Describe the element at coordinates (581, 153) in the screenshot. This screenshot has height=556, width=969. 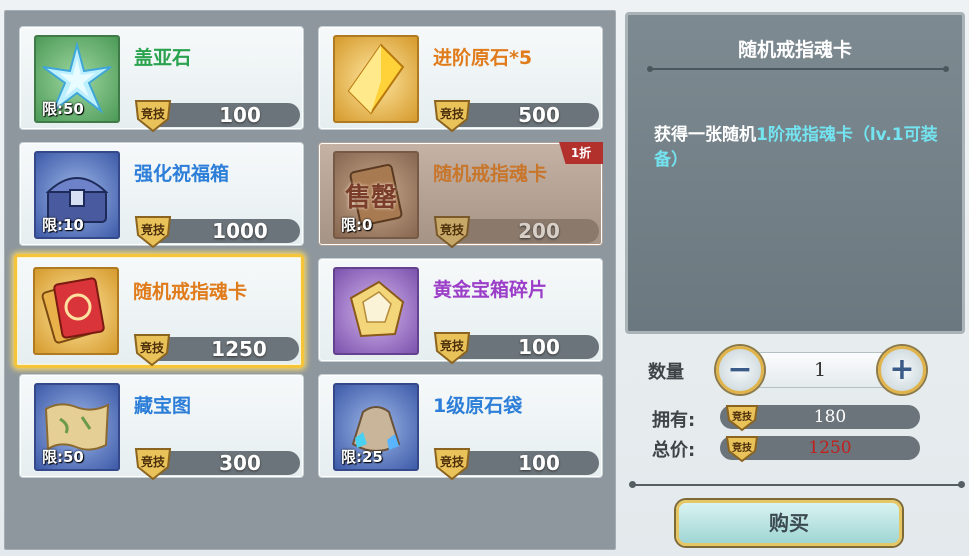
I see `discount-tag: 1折` at that location.